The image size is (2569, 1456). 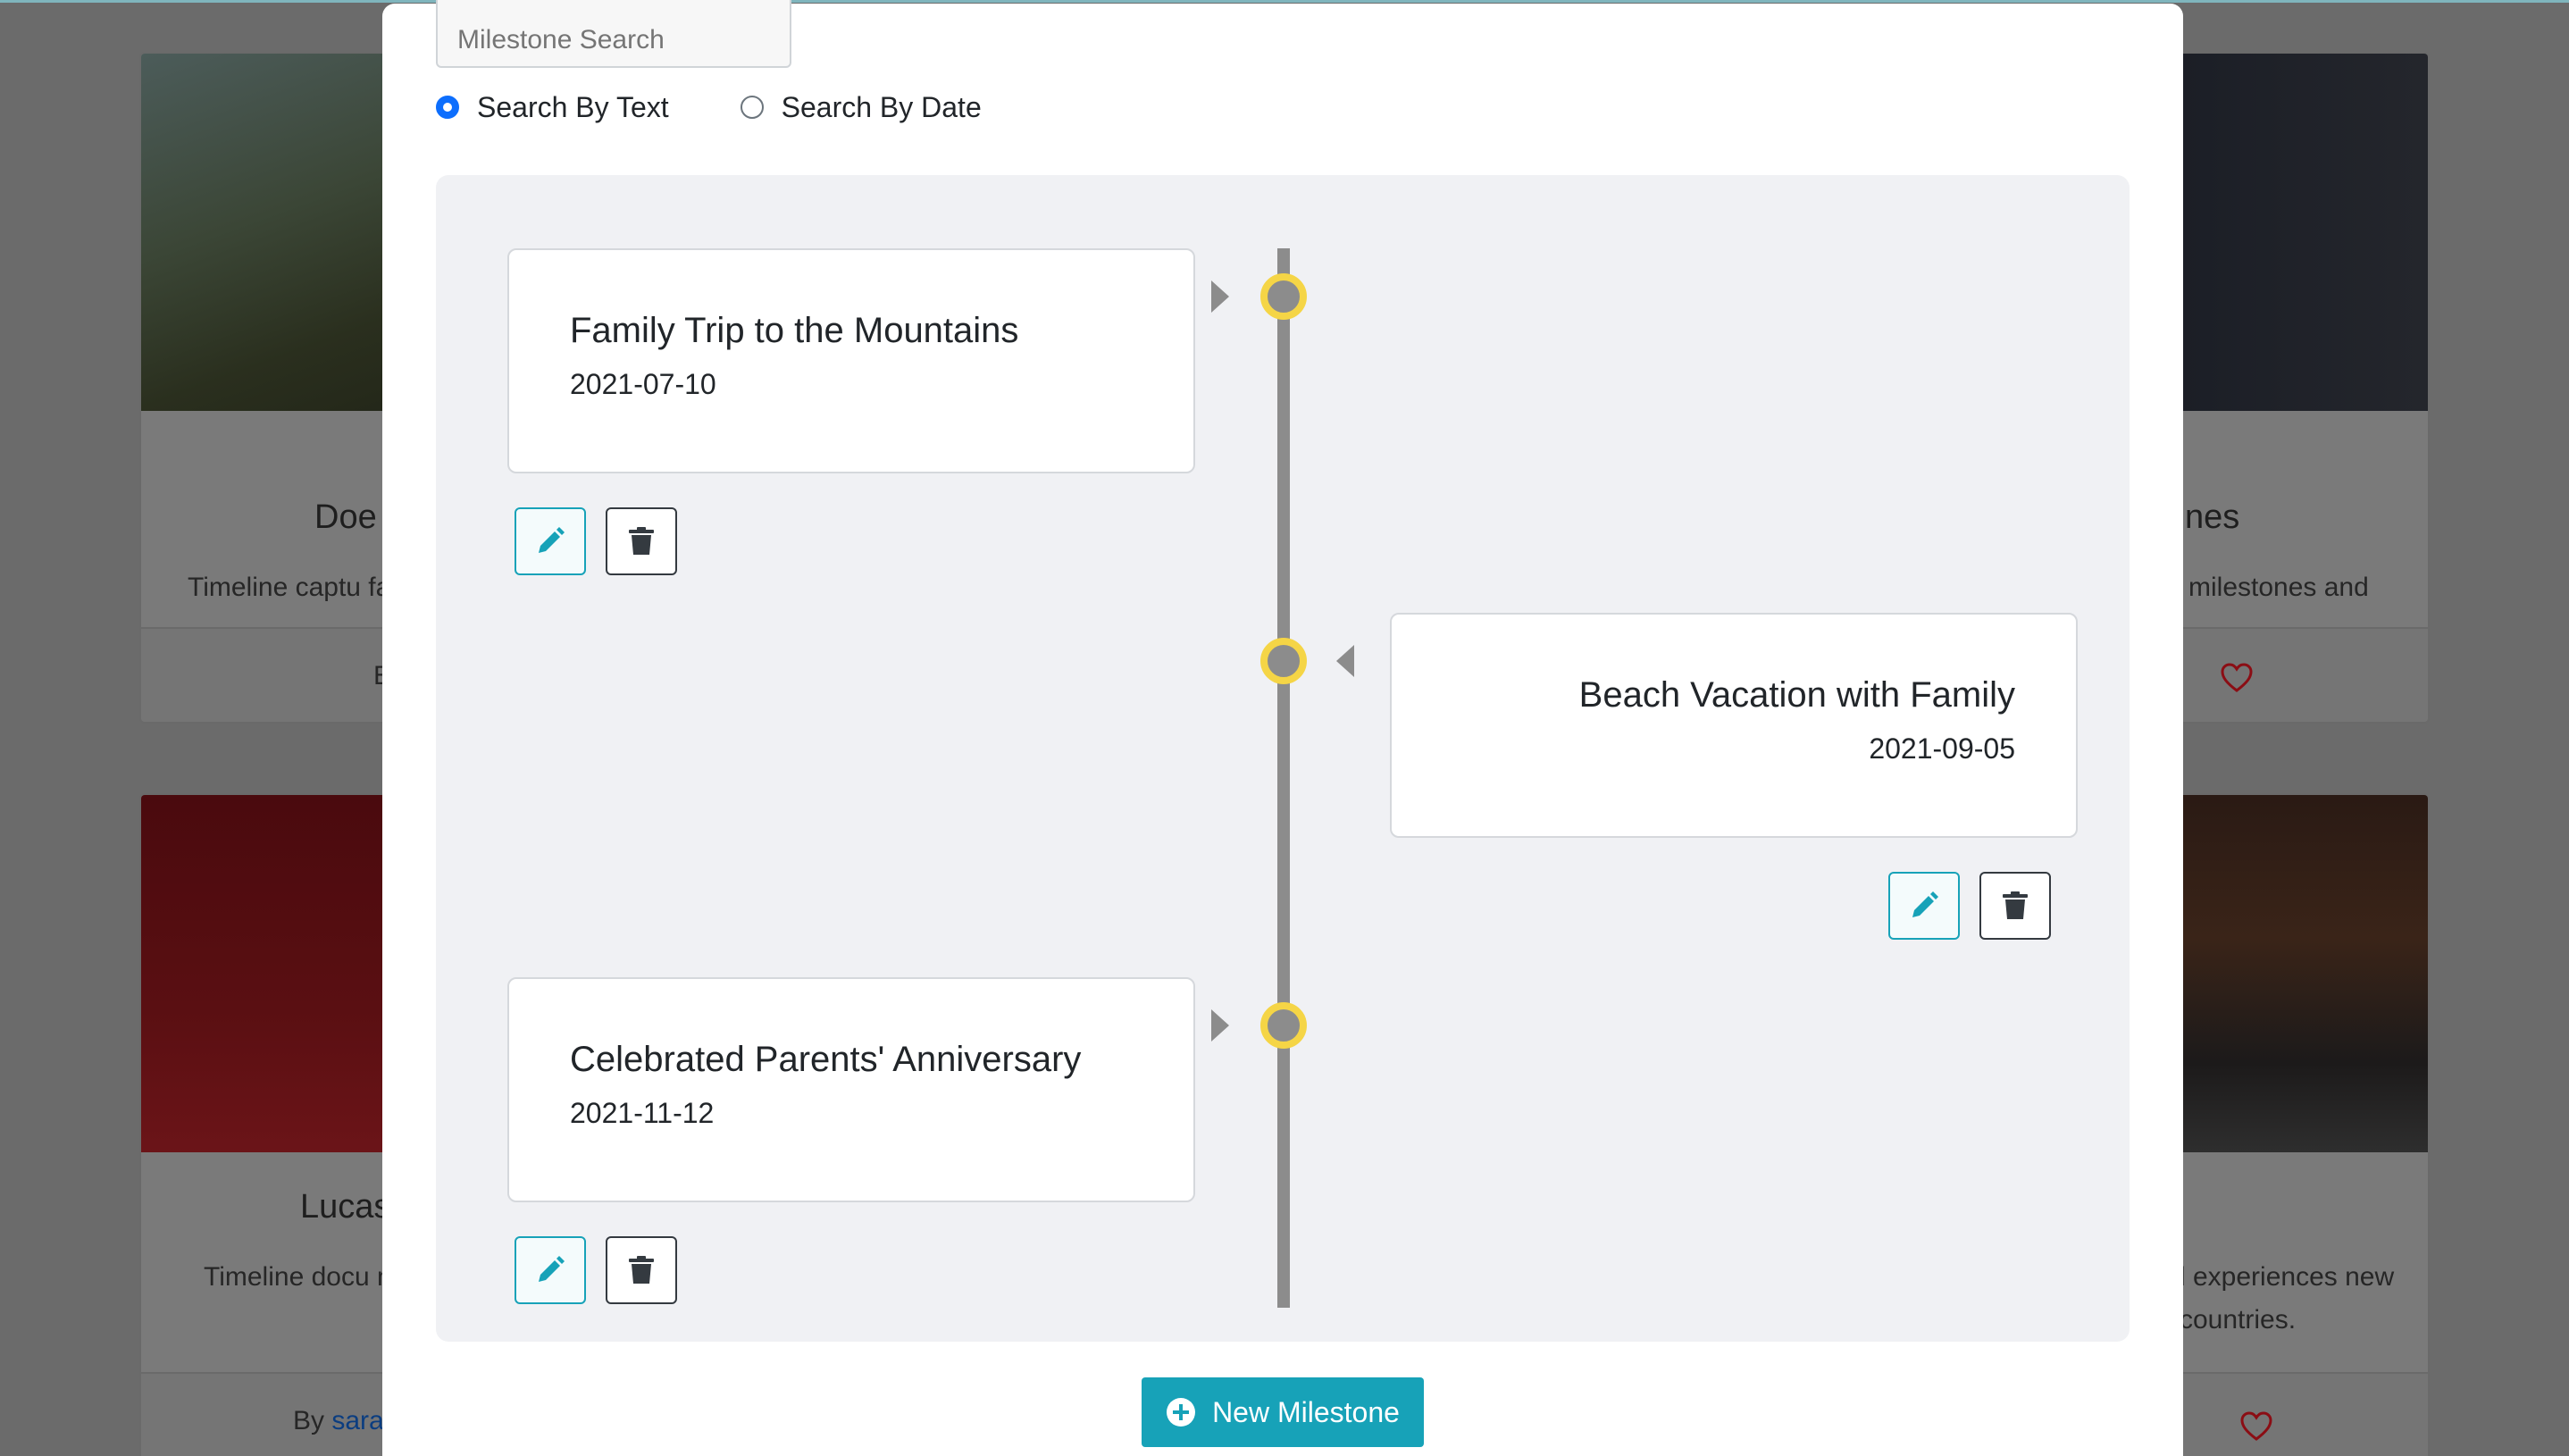 What do you see at coordinates (613, 34) in the screenshot?
I see `milestone-search-input` at bounding box center [613, 34].